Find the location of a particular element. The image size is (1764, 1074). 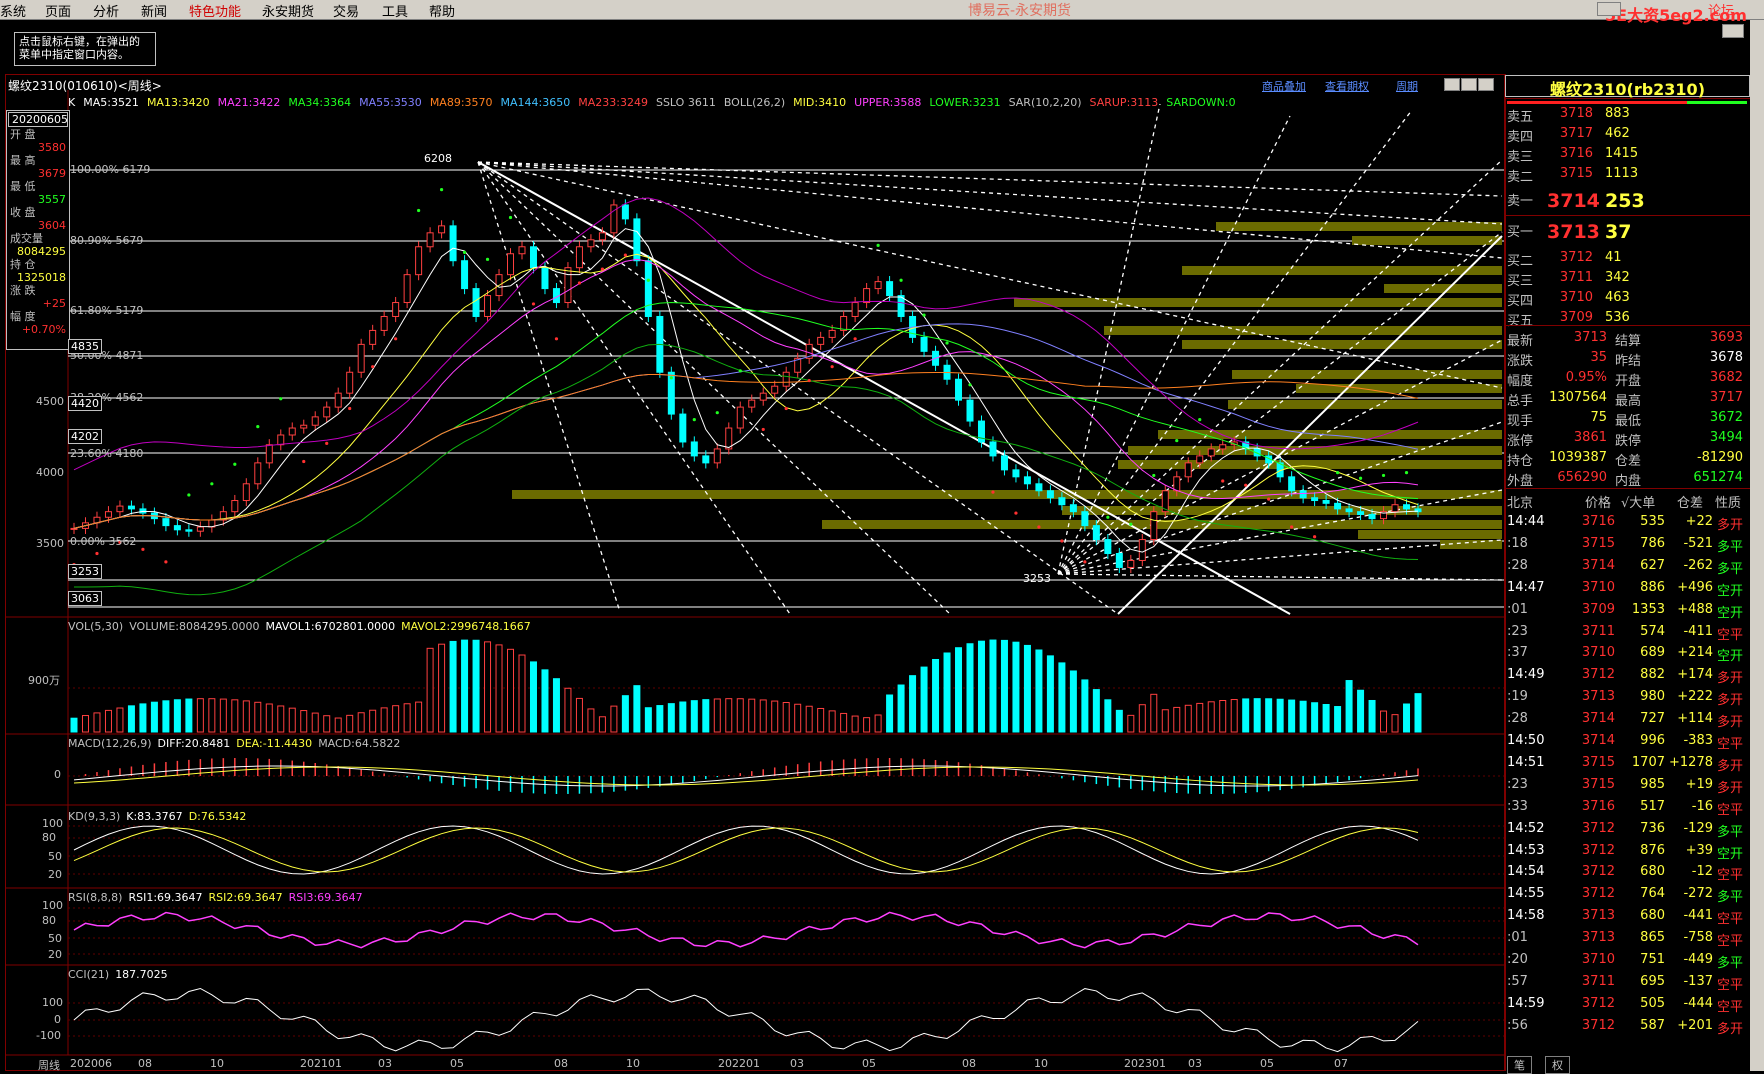

tick-time: :37 is located at coordinates (1517, 653).